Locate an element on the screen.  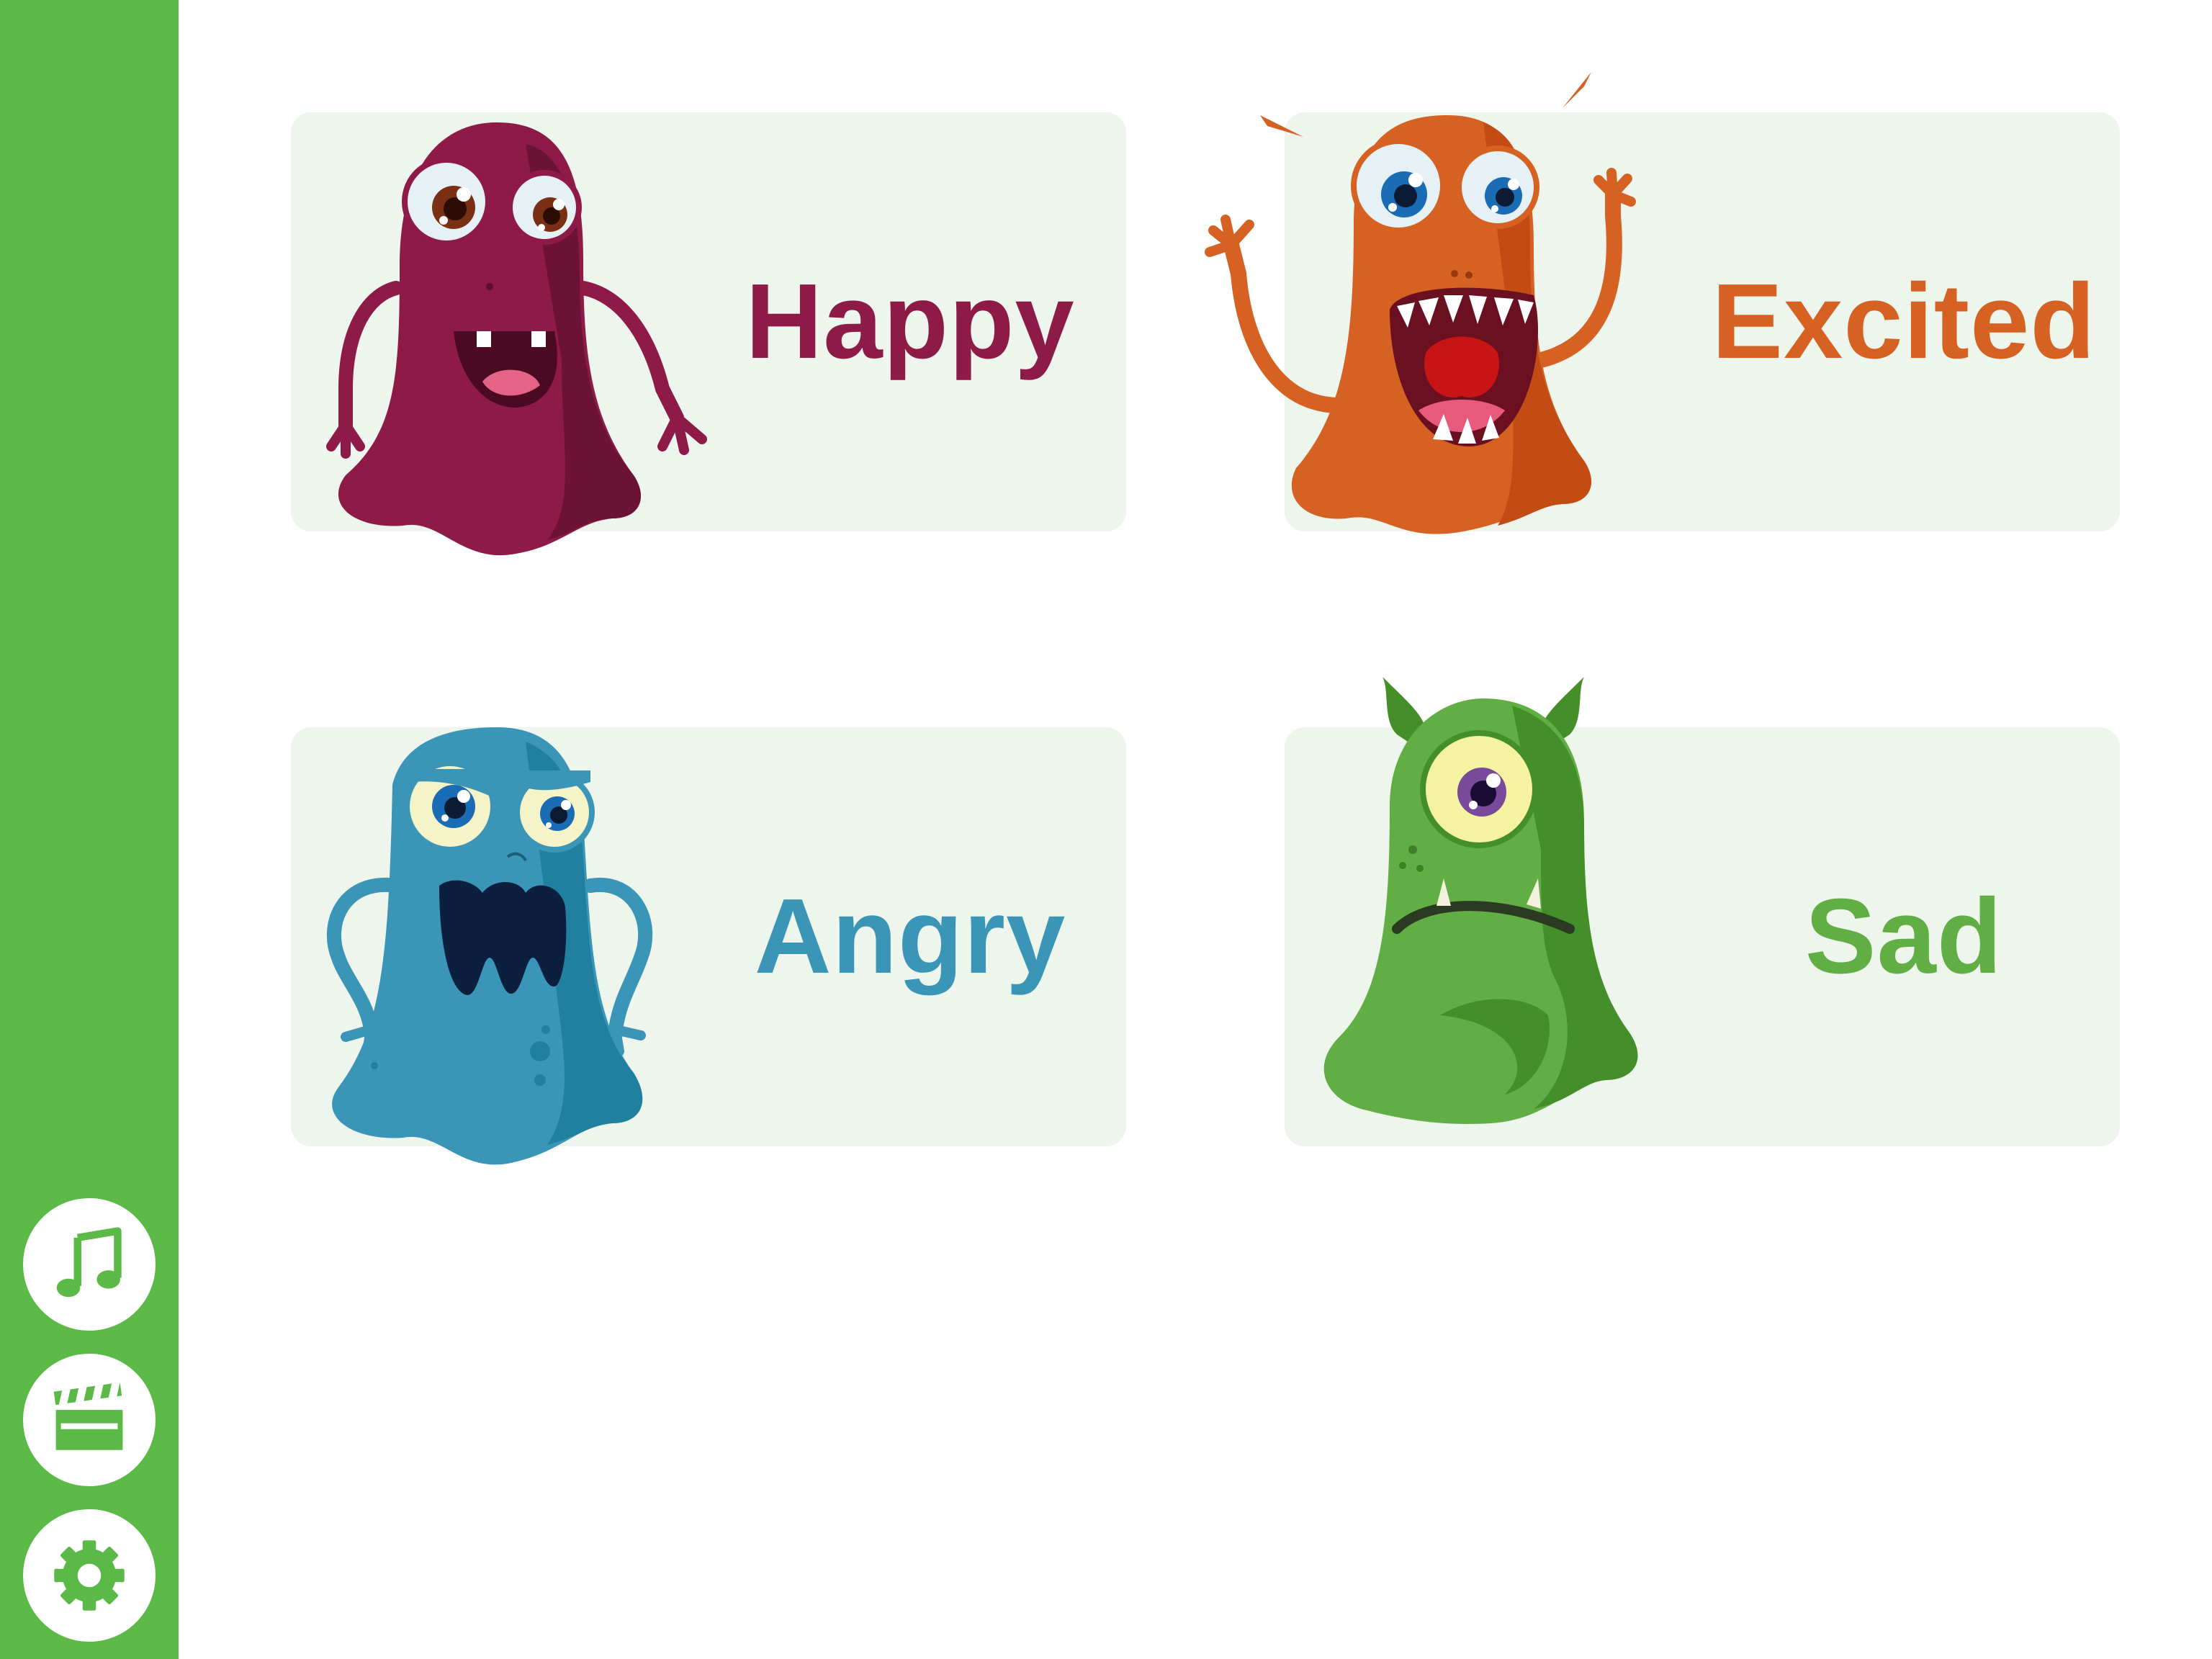
emotion-label-angry: Angry is located at coordinates (910, 937).